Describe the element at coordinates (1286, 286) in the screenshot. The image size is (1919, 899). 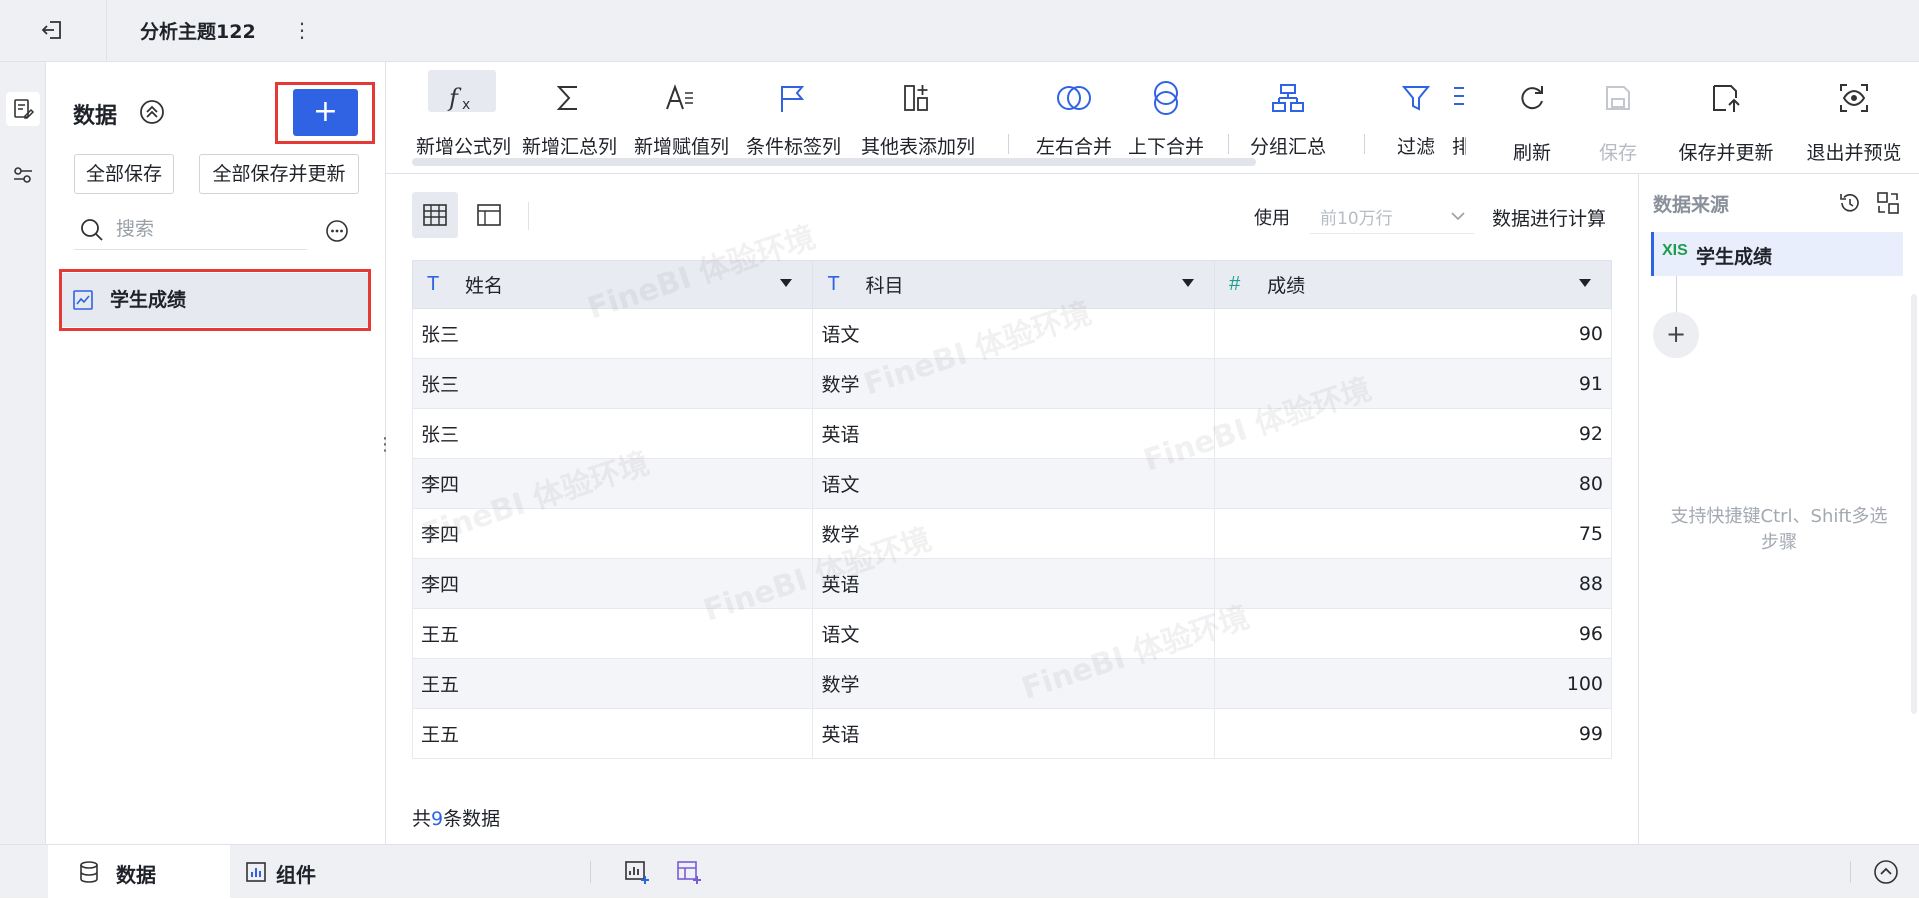
I see `column-header-label: 成绩` at that location.